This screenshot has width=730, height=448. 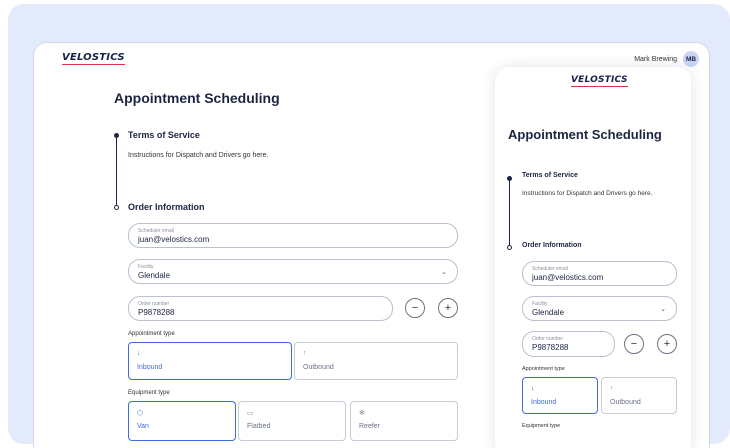 I want to click on mobile-step-timeline, so click(x=509, y=213).